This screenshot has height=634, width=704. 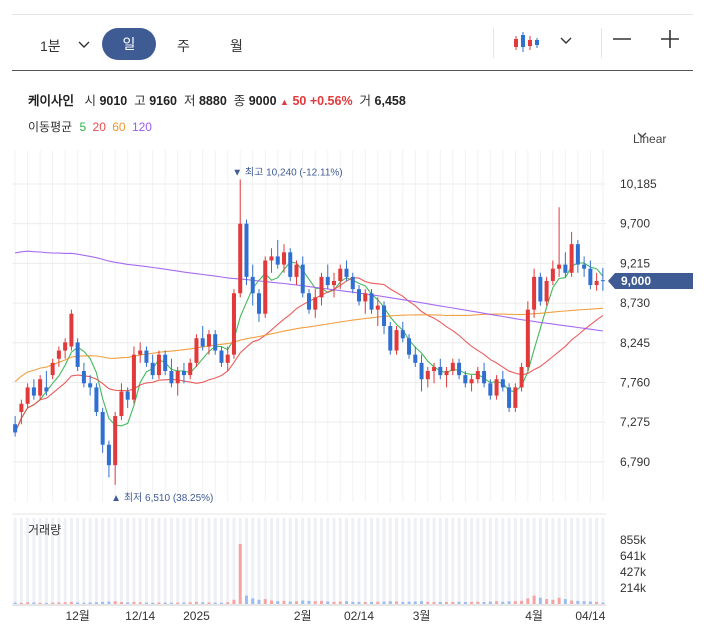 I want to click on x-tick-label: 04/14, so click(x=590, y=616).